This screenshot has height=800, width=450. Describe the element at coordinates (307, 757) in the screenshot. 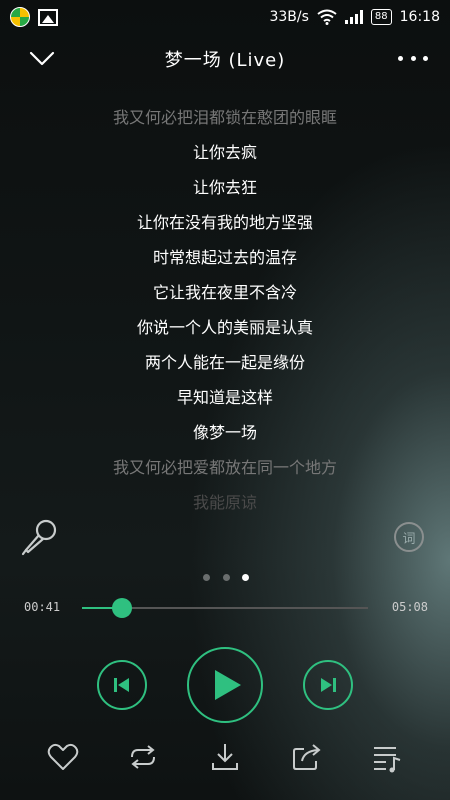

I see `share-icon` at that location.